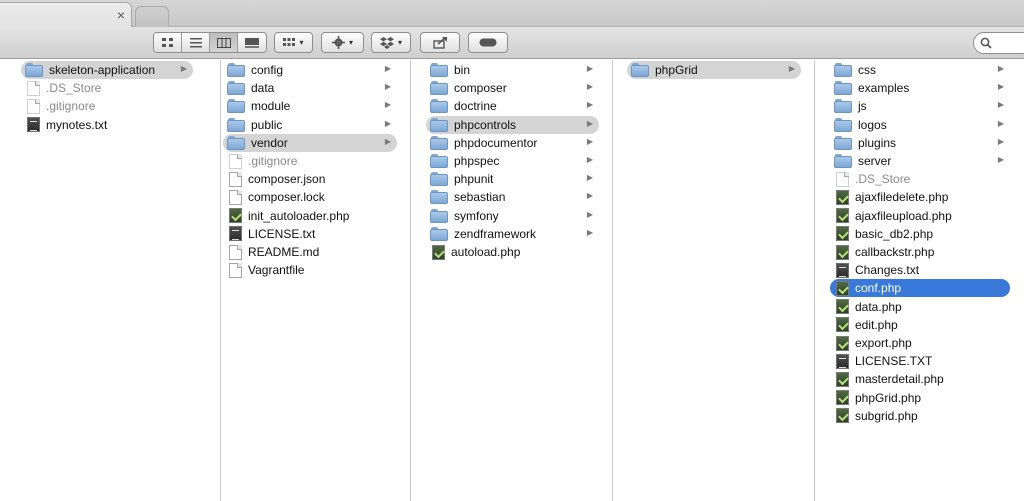 This screenshot has height=501, width=1024. Describe the element at coordinates (480, 197) in the screenshot. I see `file-name: sebastian` at that location.